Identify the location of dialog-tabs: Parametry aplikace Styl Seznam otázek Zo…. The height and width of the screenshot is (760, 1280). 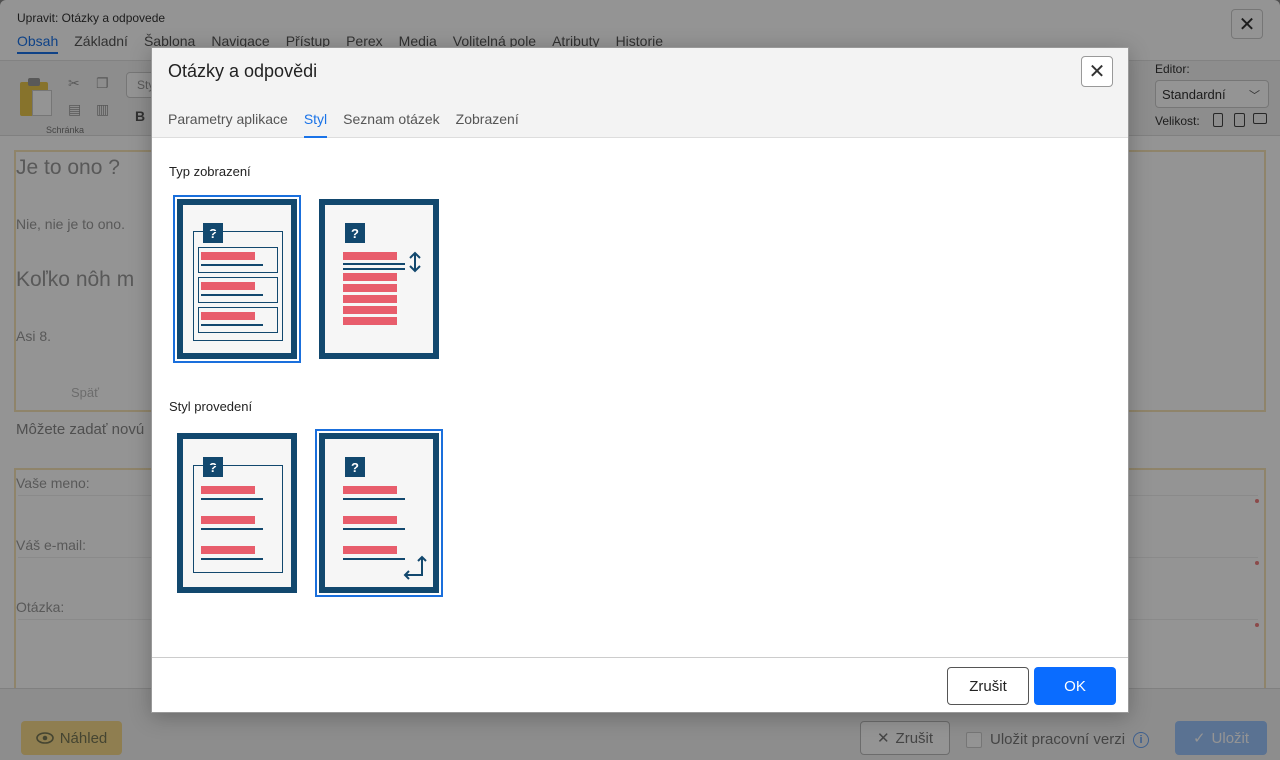
(343, 124).